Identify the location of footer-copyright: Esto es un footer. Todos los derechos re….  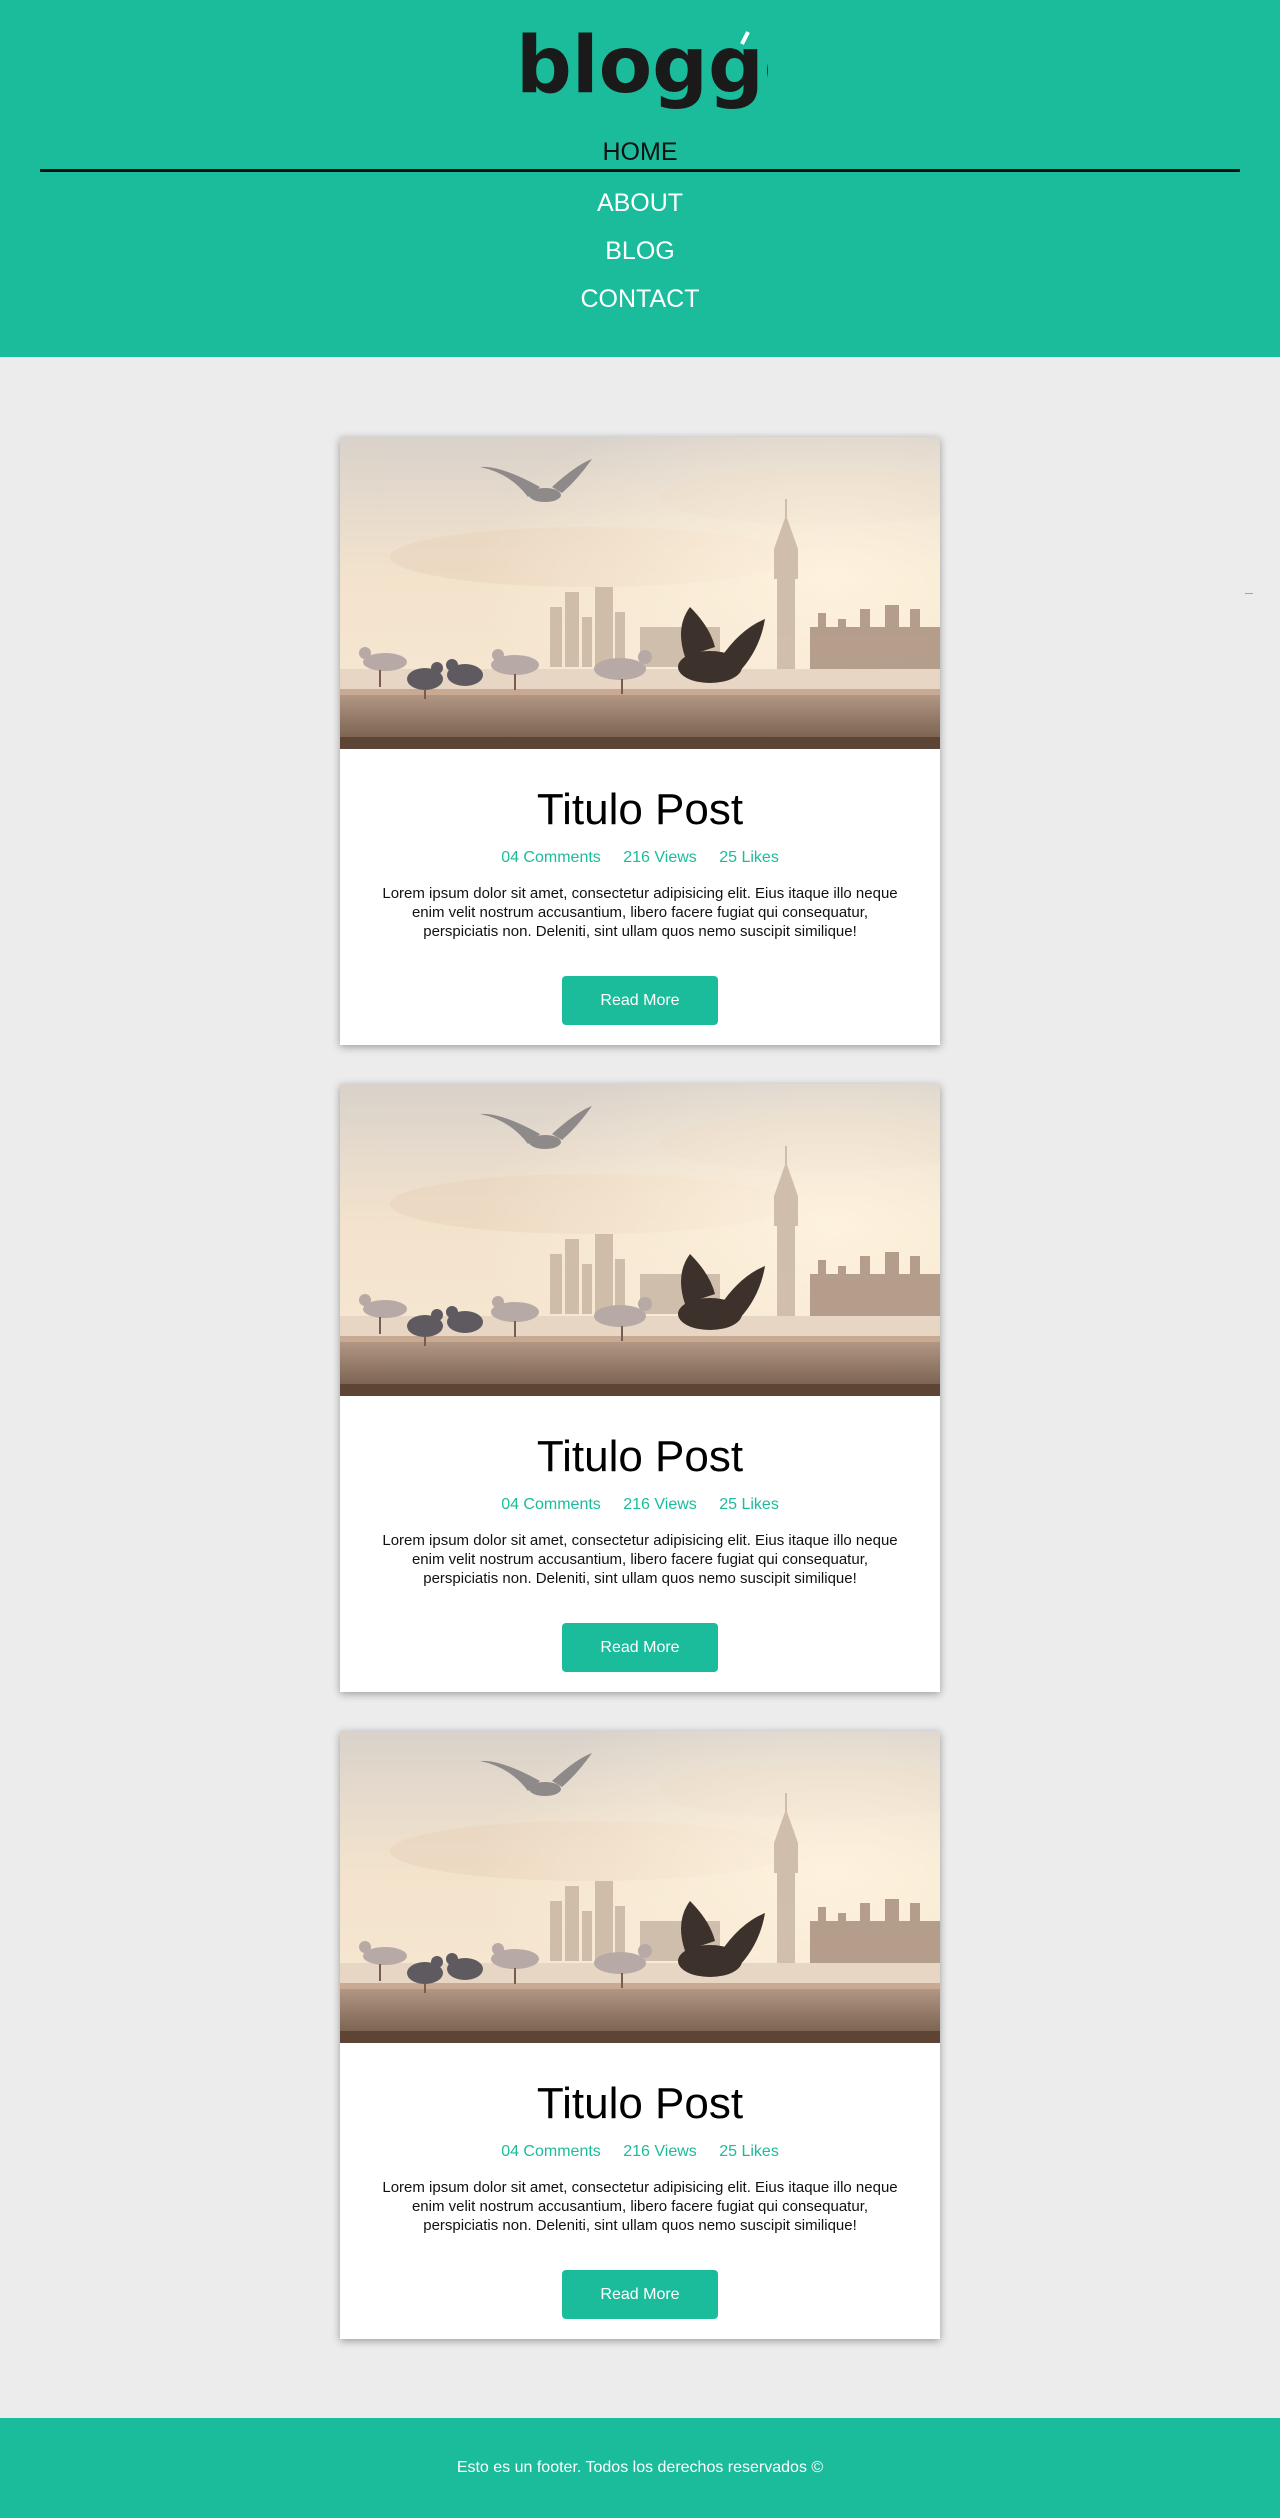
(640, 2467).